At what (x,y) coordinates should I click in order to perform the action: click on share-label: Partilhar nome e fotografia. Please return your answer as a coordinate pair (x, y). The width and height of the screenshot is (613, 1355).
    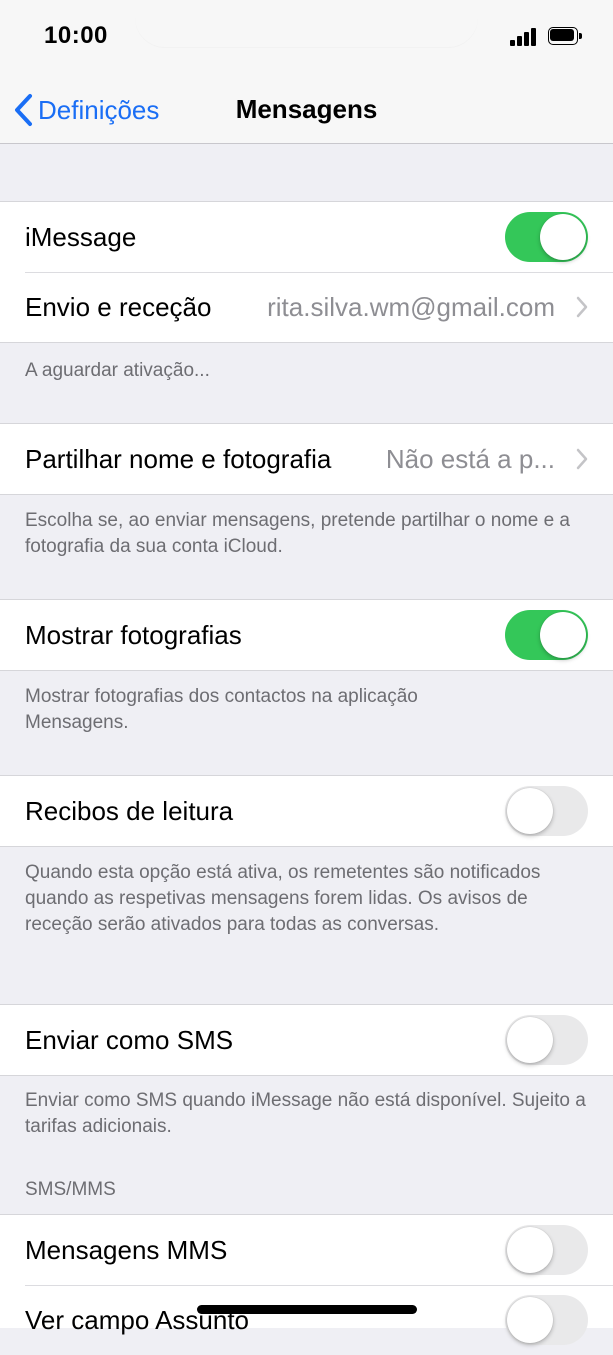
    Looking at the image, I should click on (178, 459).